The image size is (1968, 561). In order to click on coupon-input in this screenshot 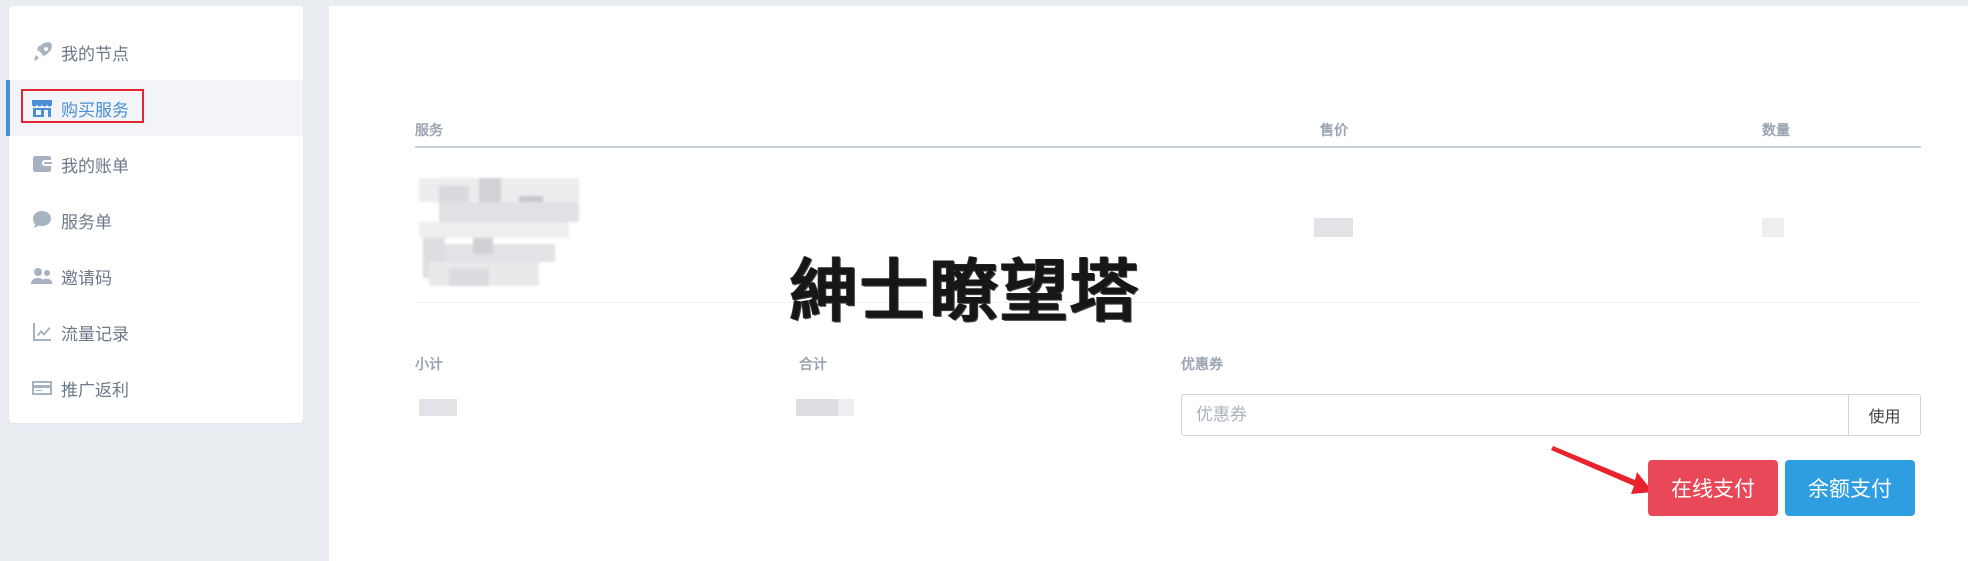, I will do `click(1515, 415)`.